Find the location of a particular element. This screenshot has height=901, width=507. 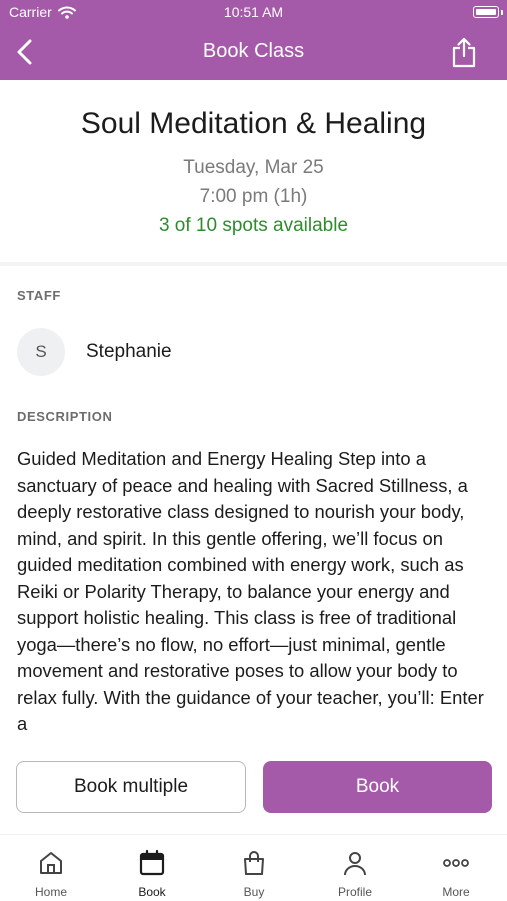

tab-book: Book is located at coordinates (152, 868).